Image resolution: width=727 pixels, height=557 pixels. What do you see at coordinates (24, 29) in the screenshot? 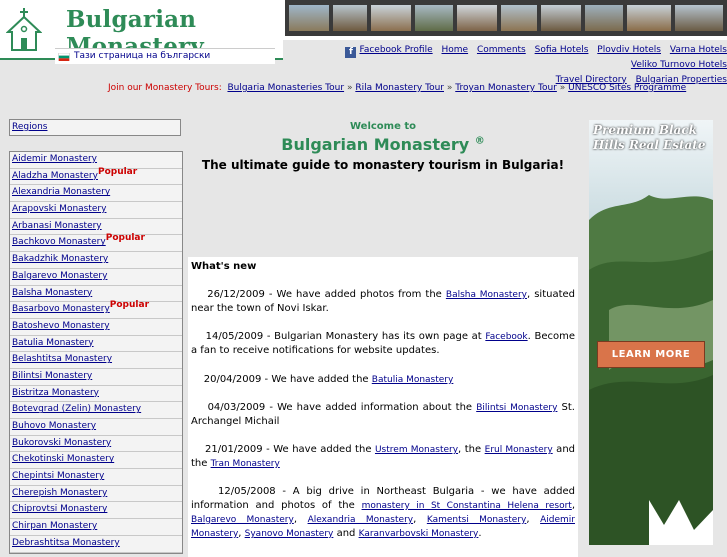
I see `church-logo-icon` at bounding box center [24, 29].